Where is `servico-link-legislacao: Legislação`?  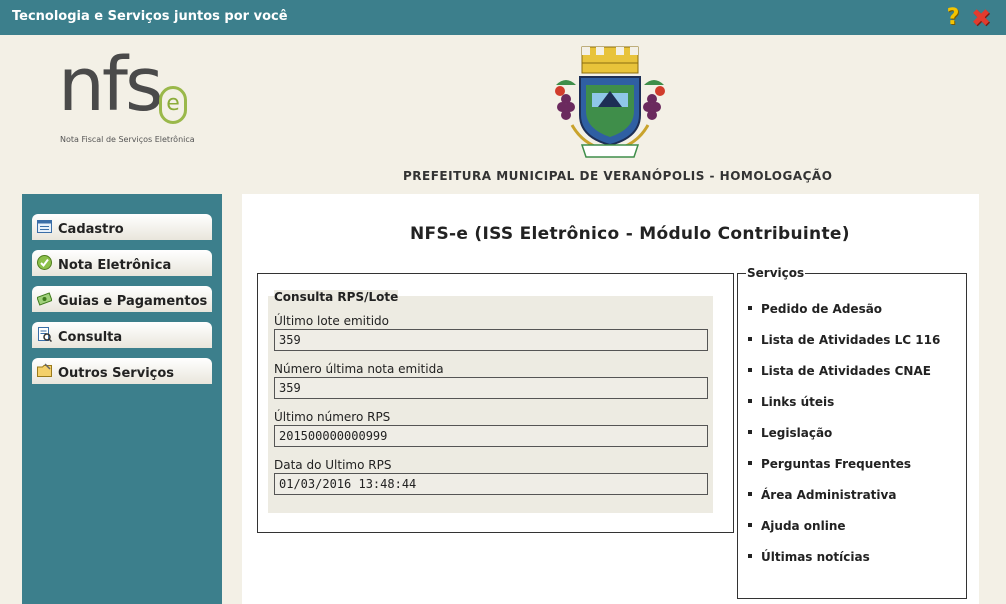 servico-link-legislacao: Legislação is located at coordinates (790, 434).